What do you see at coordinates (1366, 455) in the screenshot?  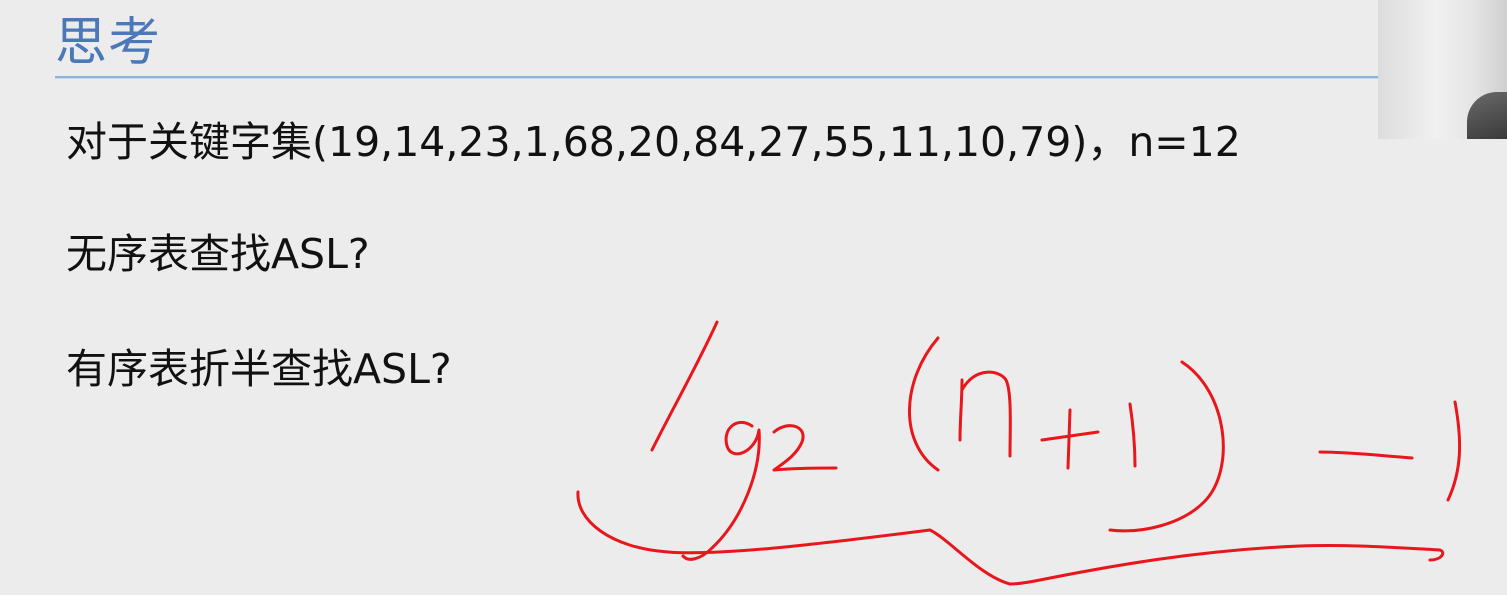 I see `ink-stroke-minus` at bounding box center [1366, 455].